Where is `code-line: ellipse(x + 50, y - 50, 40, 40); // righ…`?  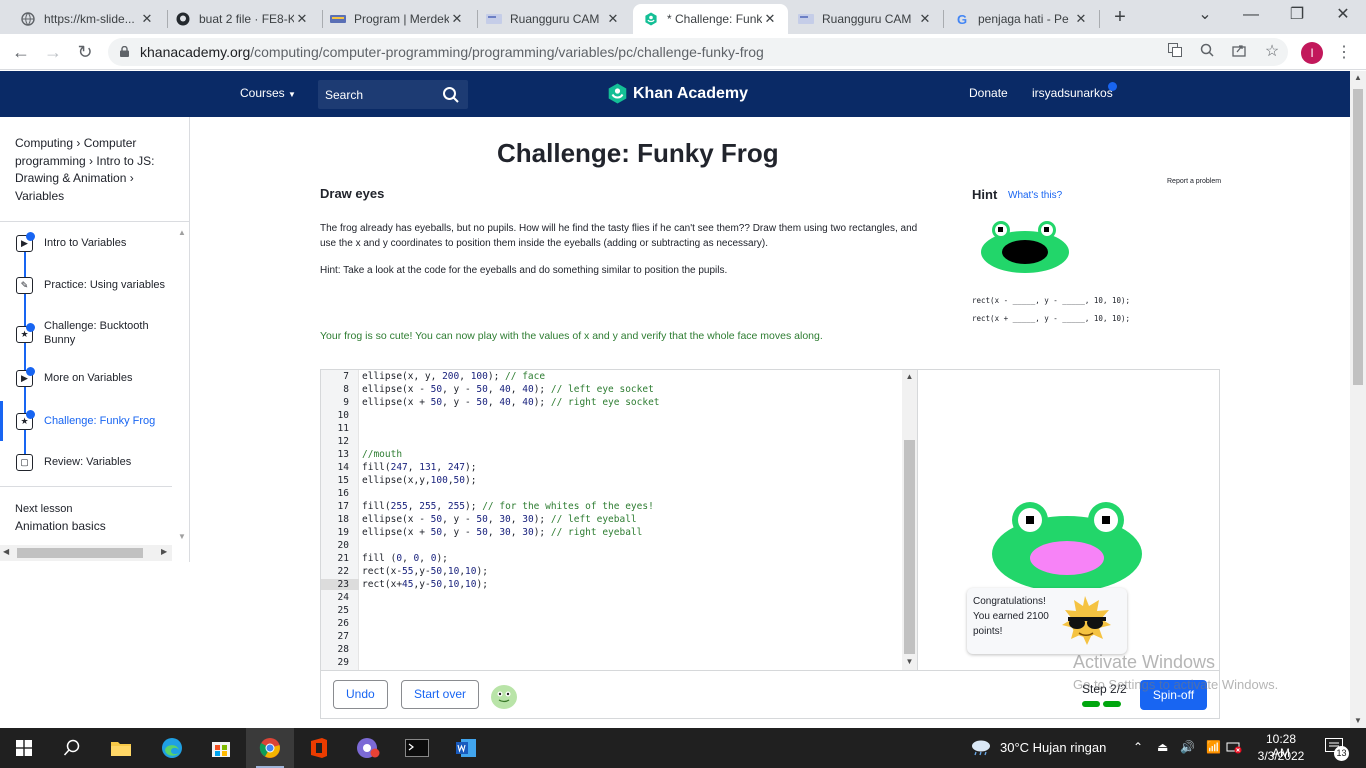
code-line: ellipse(x + 50, y - 50, 40, 40); // righ… is located at coordinates (511, 402).